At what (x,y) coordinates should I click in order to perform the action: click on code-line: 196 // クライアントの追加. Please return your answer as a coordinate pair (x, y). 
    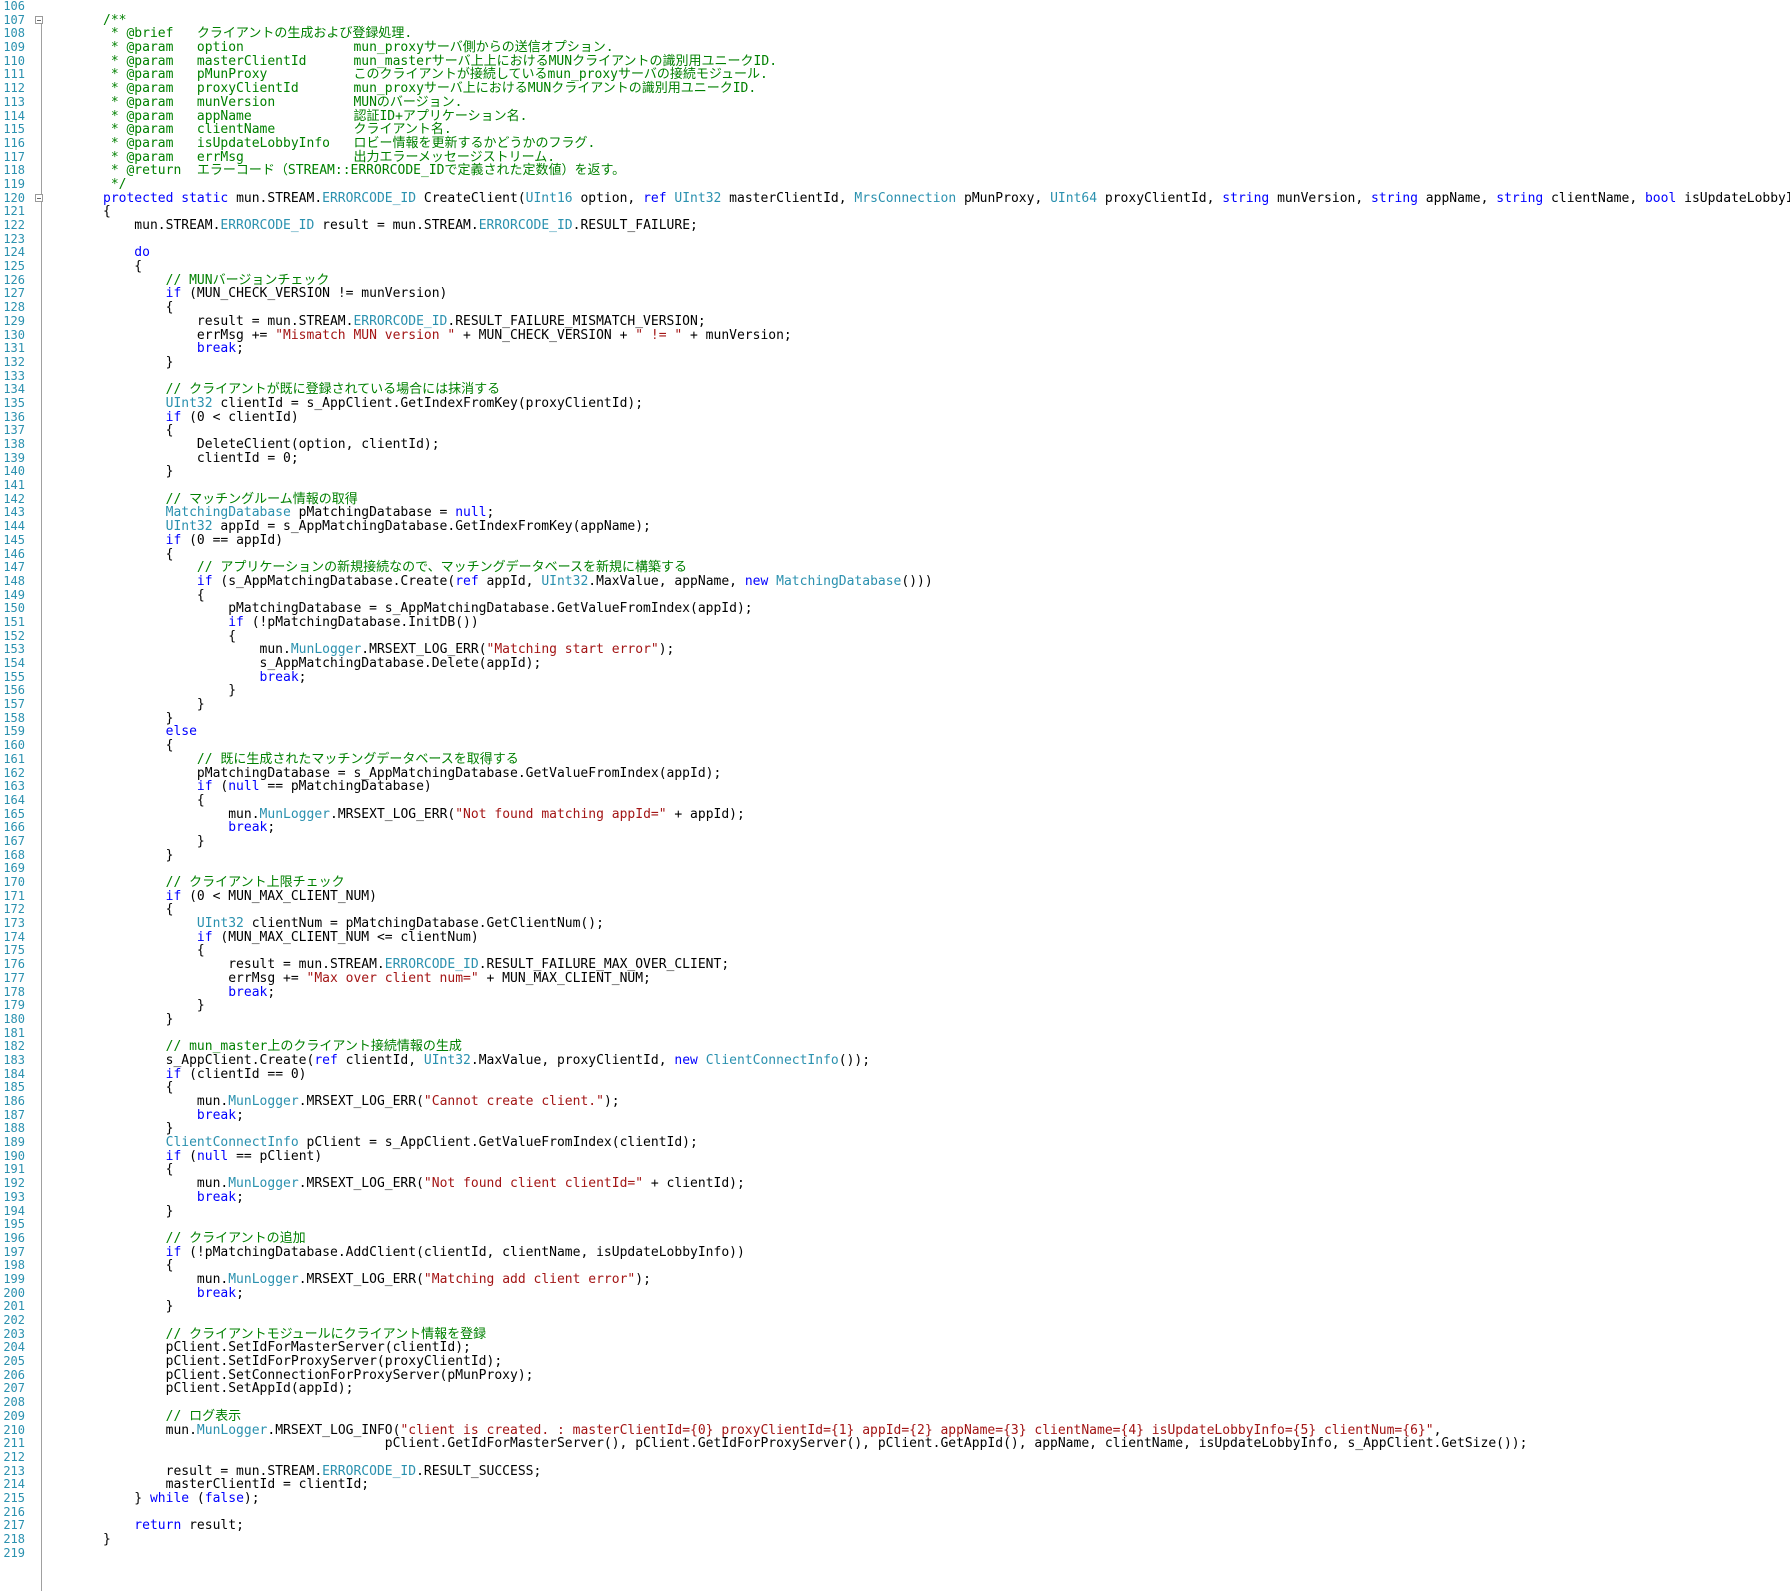
    Looking at the image, I should click on (895, 1238).